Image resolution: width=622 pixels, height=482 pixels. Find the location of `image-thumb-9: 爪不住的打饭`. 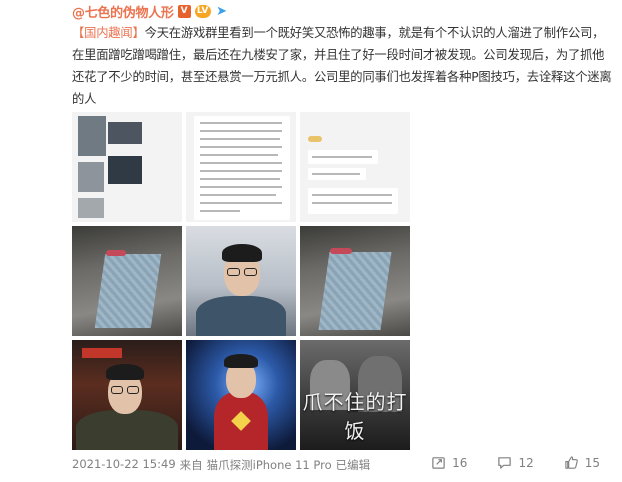

image-thumb-9: 爪不住的打饭 is located at coordinates (355, 395).